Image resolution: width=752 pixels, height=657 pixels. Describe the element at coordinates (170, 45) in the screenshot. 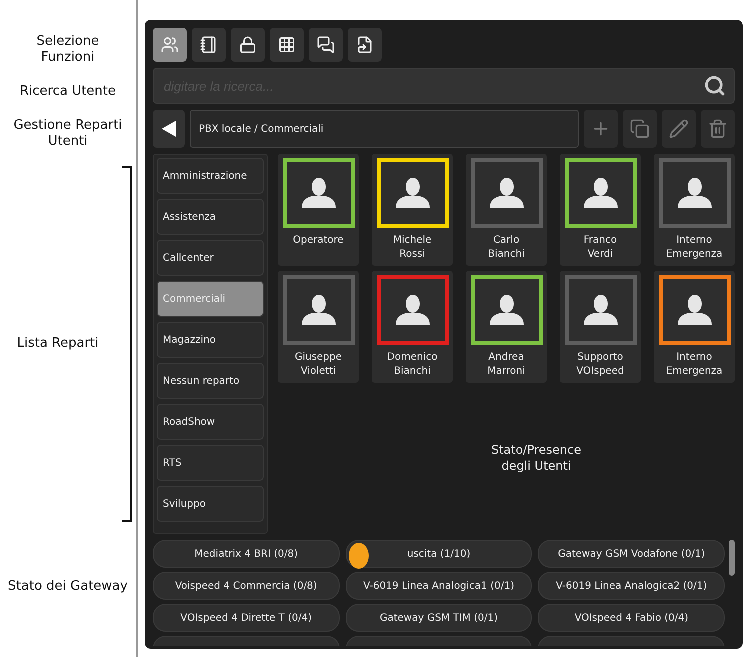

I see `users-icon` at that location.